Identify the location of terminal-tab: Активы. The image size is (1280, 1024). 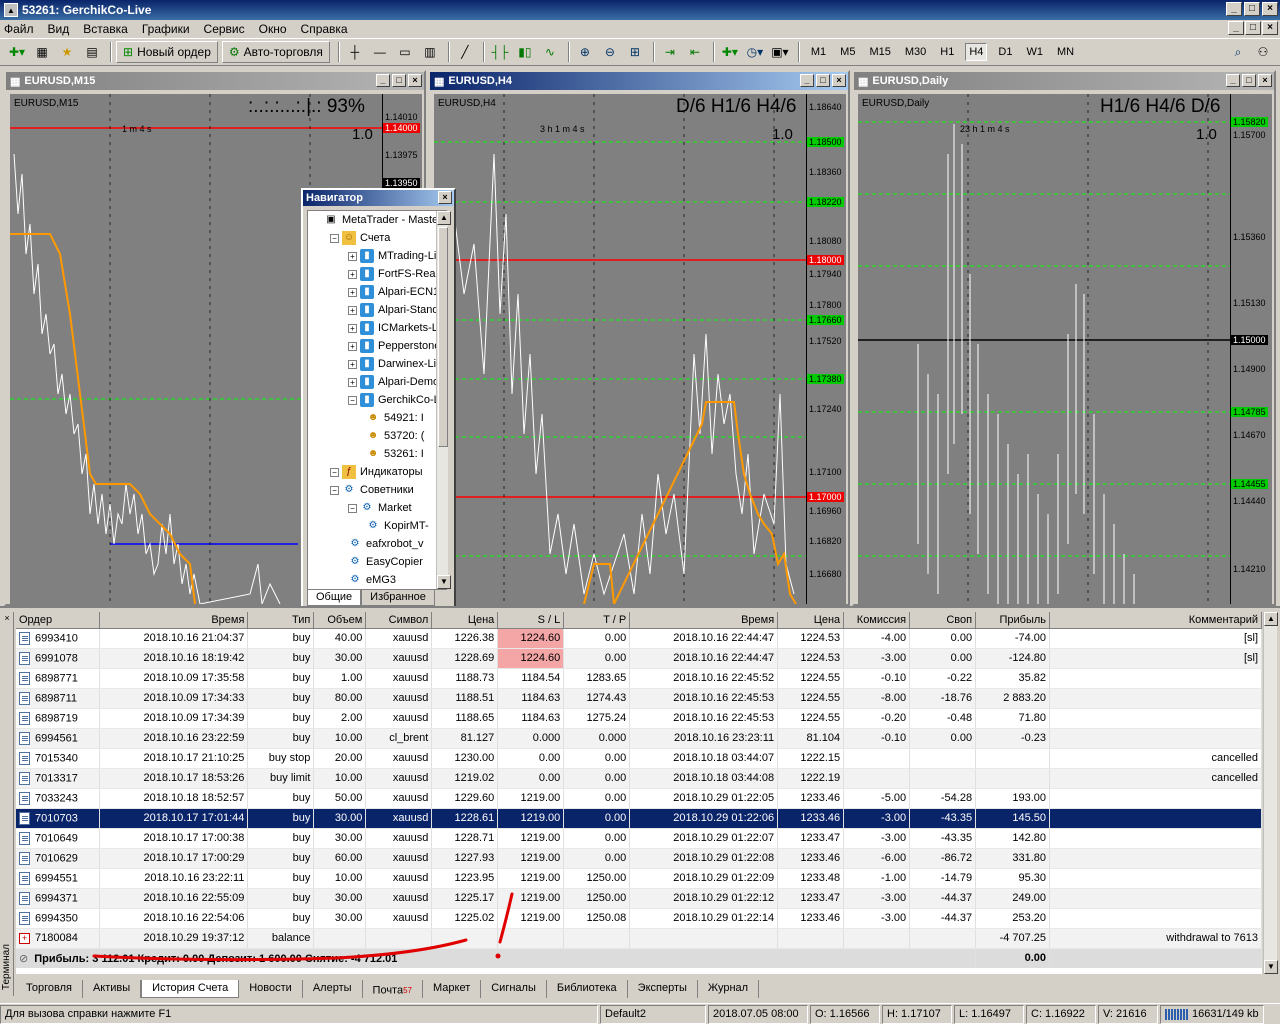
(112, 989).